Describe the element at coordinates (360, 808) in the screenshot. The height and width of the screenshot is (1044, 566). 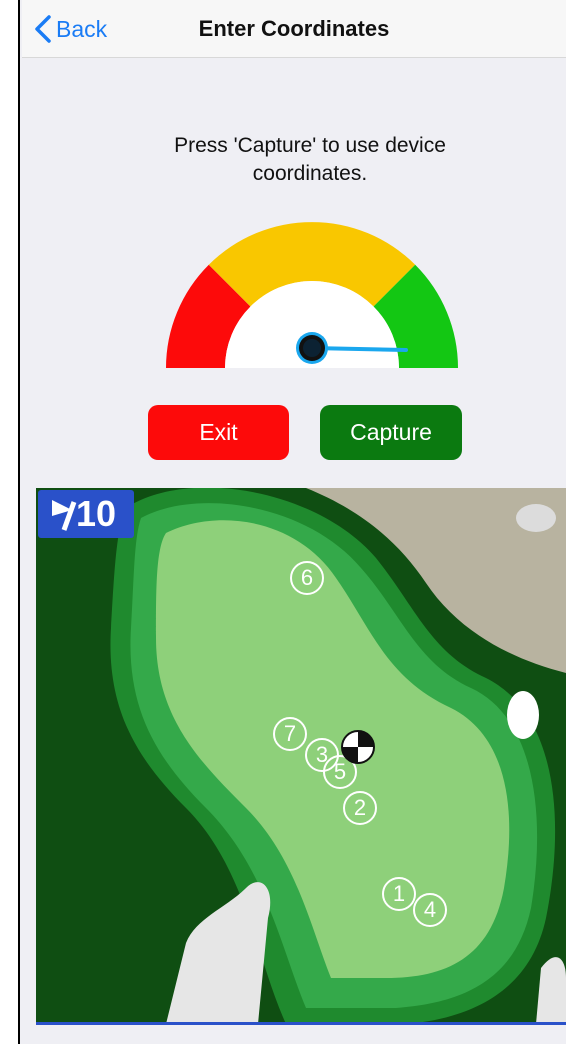
I see `pin-marker: 2` at that location.